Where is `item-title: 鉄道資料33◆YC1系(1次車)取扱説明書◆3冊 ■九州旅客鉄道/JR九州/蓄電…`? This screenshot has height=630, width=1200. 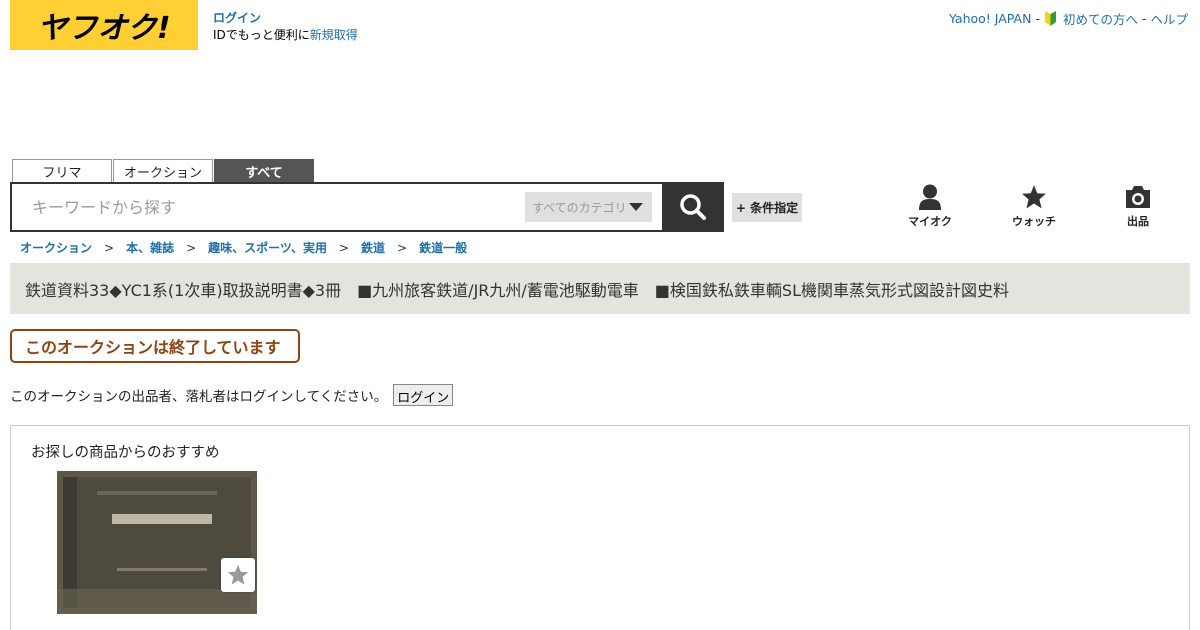
item-title: 鉄道資料33◆YC1系(1次車)取扱説明書◆3冊 ■九州旅客鉄道/JR九州/蓄電… is located at coordinates (517, 290).